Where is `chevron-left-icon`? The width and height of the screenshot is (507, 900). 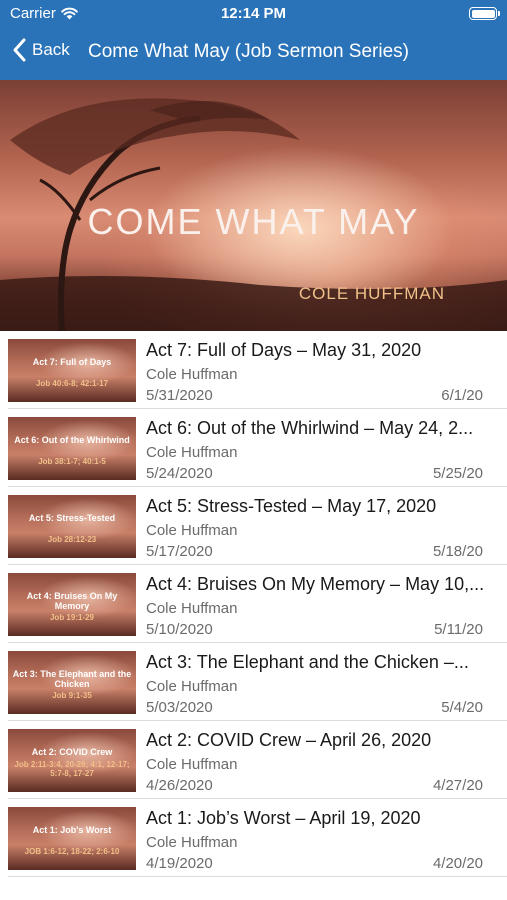 chevron-left-icon is located at coordinates (19, 50).